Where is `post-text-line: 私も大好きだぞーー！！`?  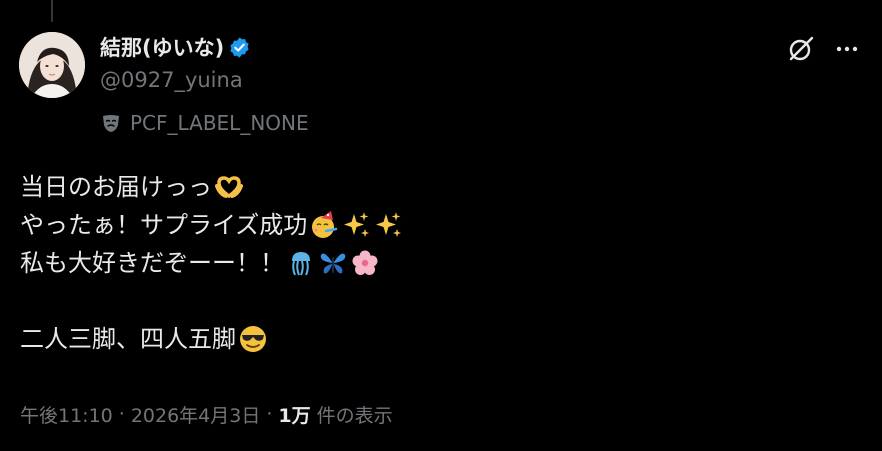 post-text-line: 私も大好きだぞーー！！ is located at coordinates (440, 263).